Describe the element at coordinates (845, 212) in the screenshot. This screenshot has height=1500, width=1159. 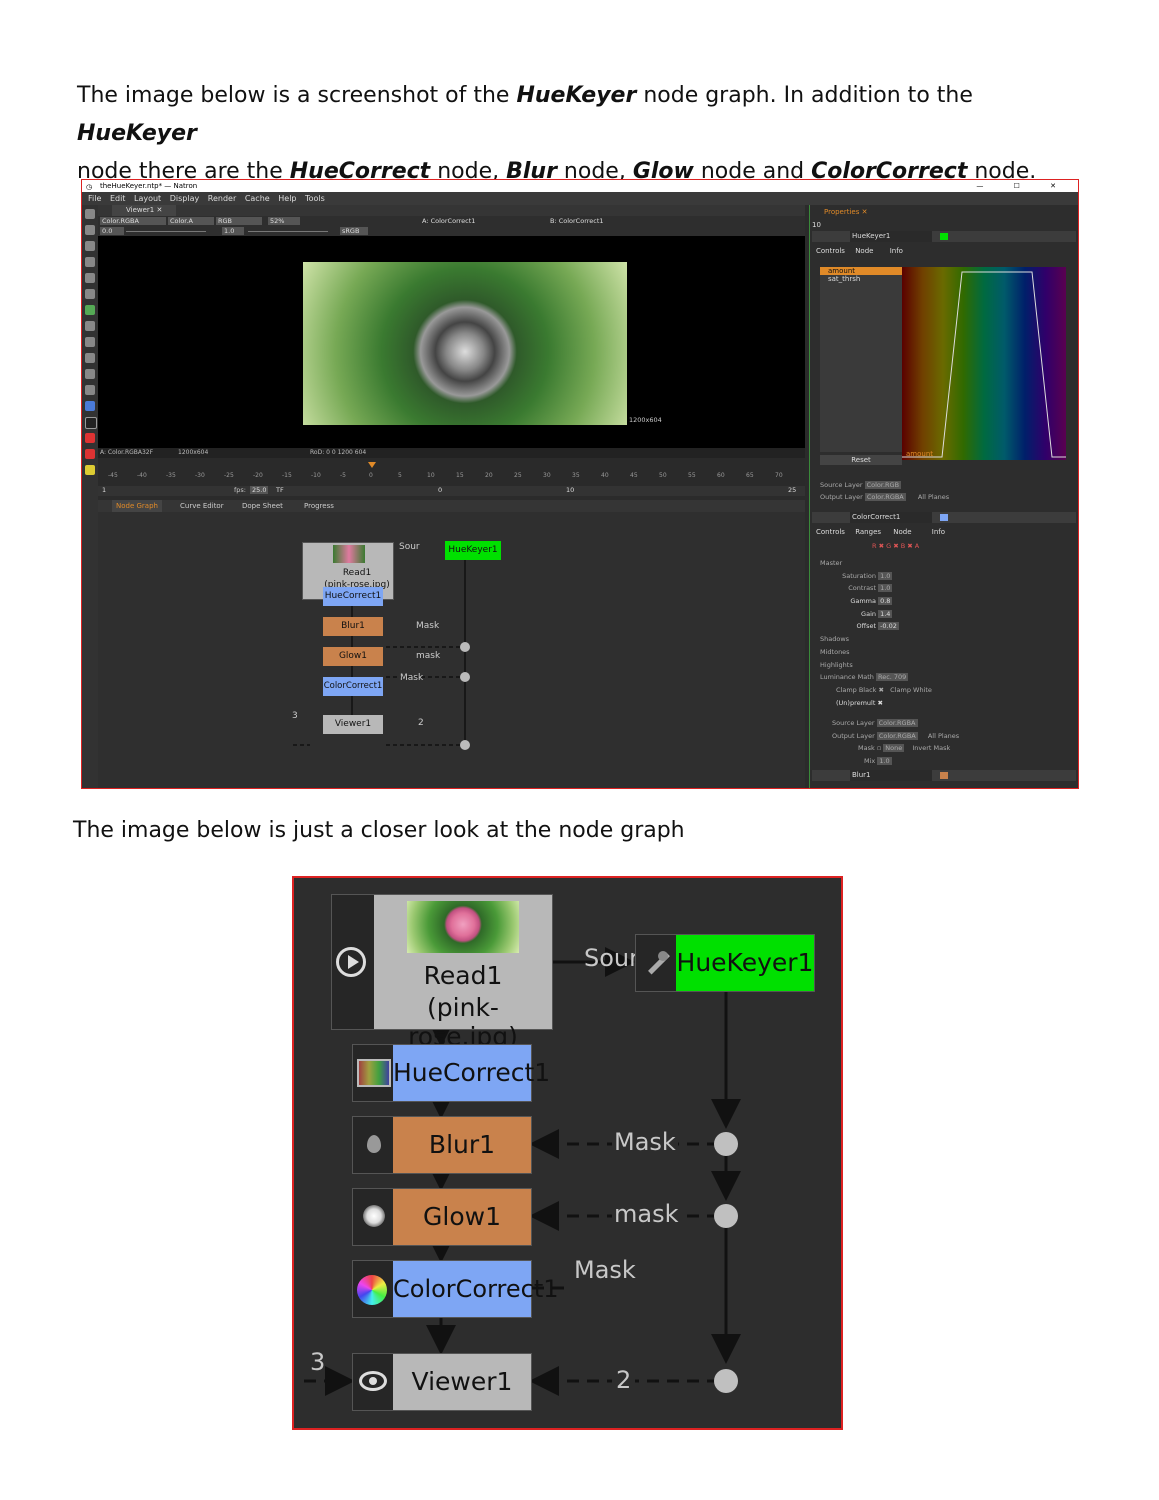
I see `tab-properties: Properties ✕` at that location.